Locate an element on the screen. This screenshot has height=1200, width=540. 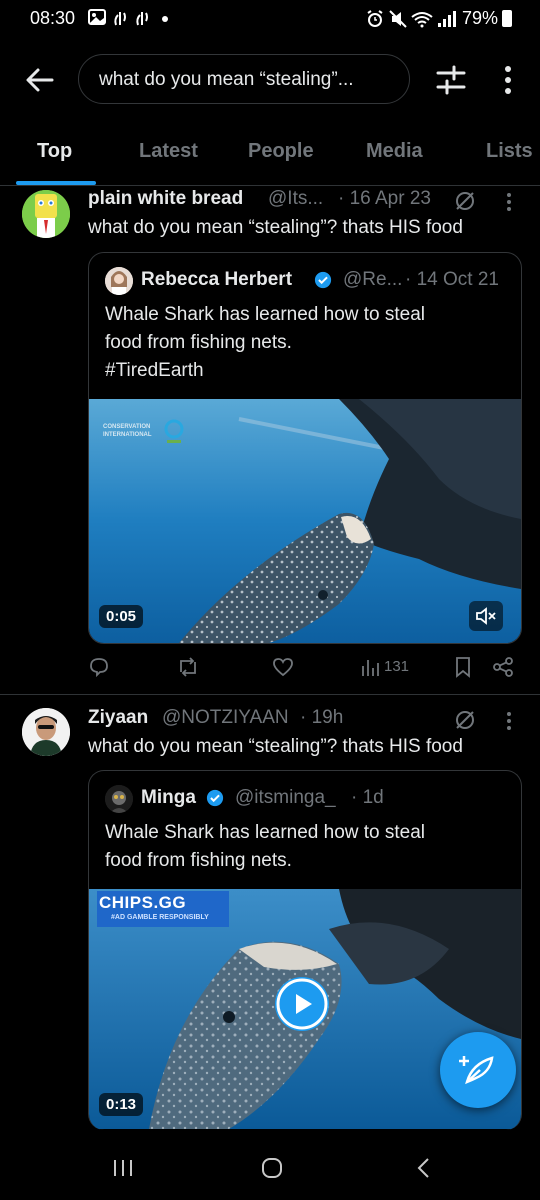
recent-apps-button is located at coordinates (123, 1170).